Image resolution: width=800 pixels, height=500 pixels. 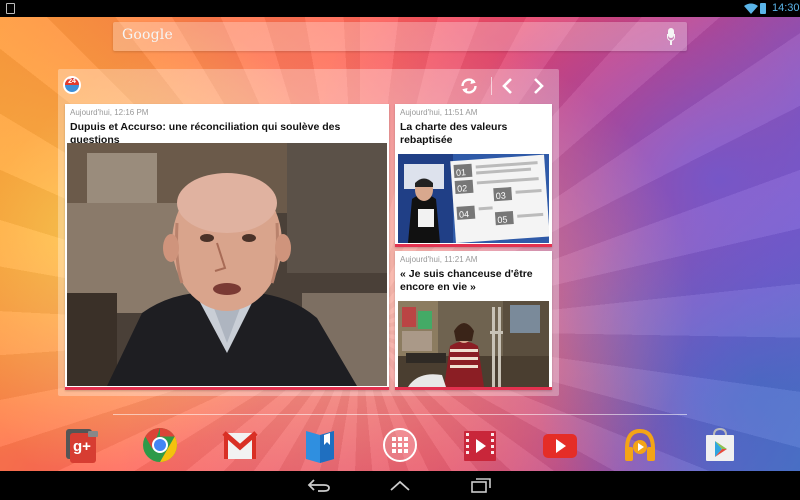 I want to click on article-photo, so click(x=473, y=344).